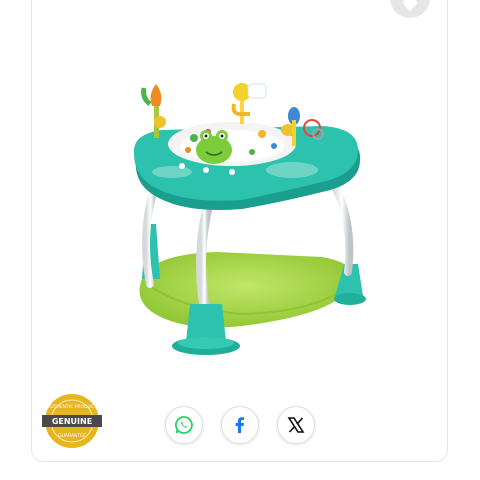 The image size is (480, 480). I want to click on share-whatsapp-button, so click(184, 425).